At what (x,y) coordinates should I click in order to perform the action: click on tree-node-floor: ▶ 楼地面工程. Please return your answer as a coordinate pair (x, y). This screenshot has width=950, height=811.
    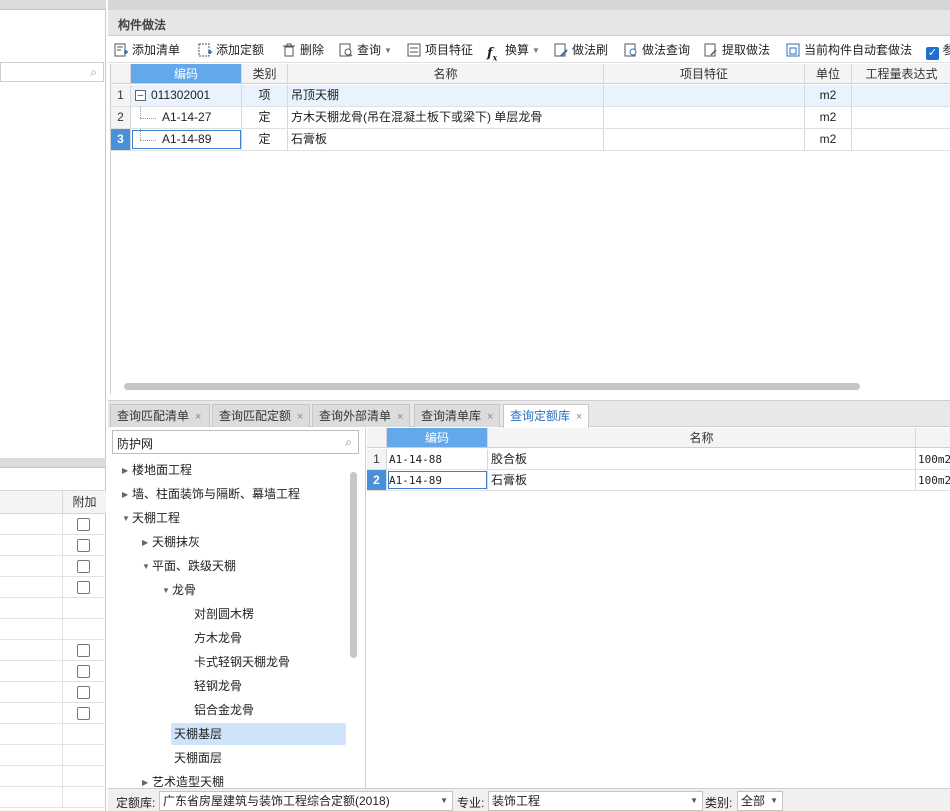
    Looking at the image, I should click on (157, 470).